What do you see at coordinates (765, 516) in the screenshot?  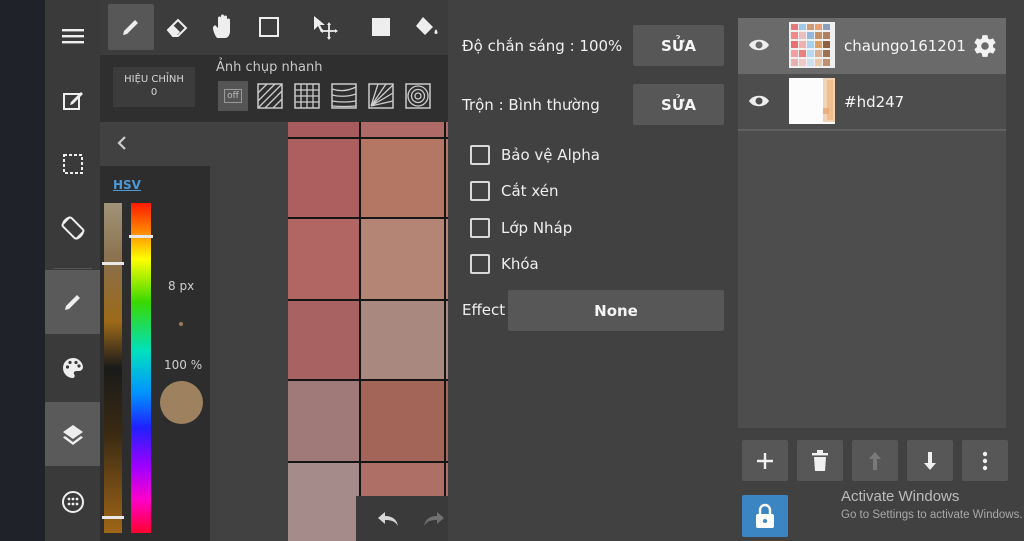 I see `lock-layer-button` at bounding box center [765, 516].